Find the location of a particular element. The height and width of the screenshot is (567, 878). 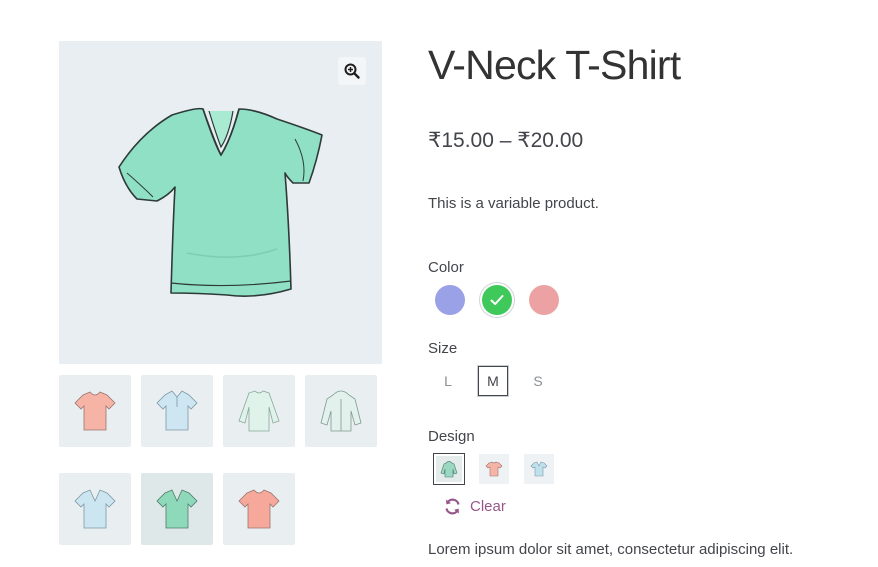

product-price: ₹15.00 – ₹20.00 is located at coordinates (506, 140).